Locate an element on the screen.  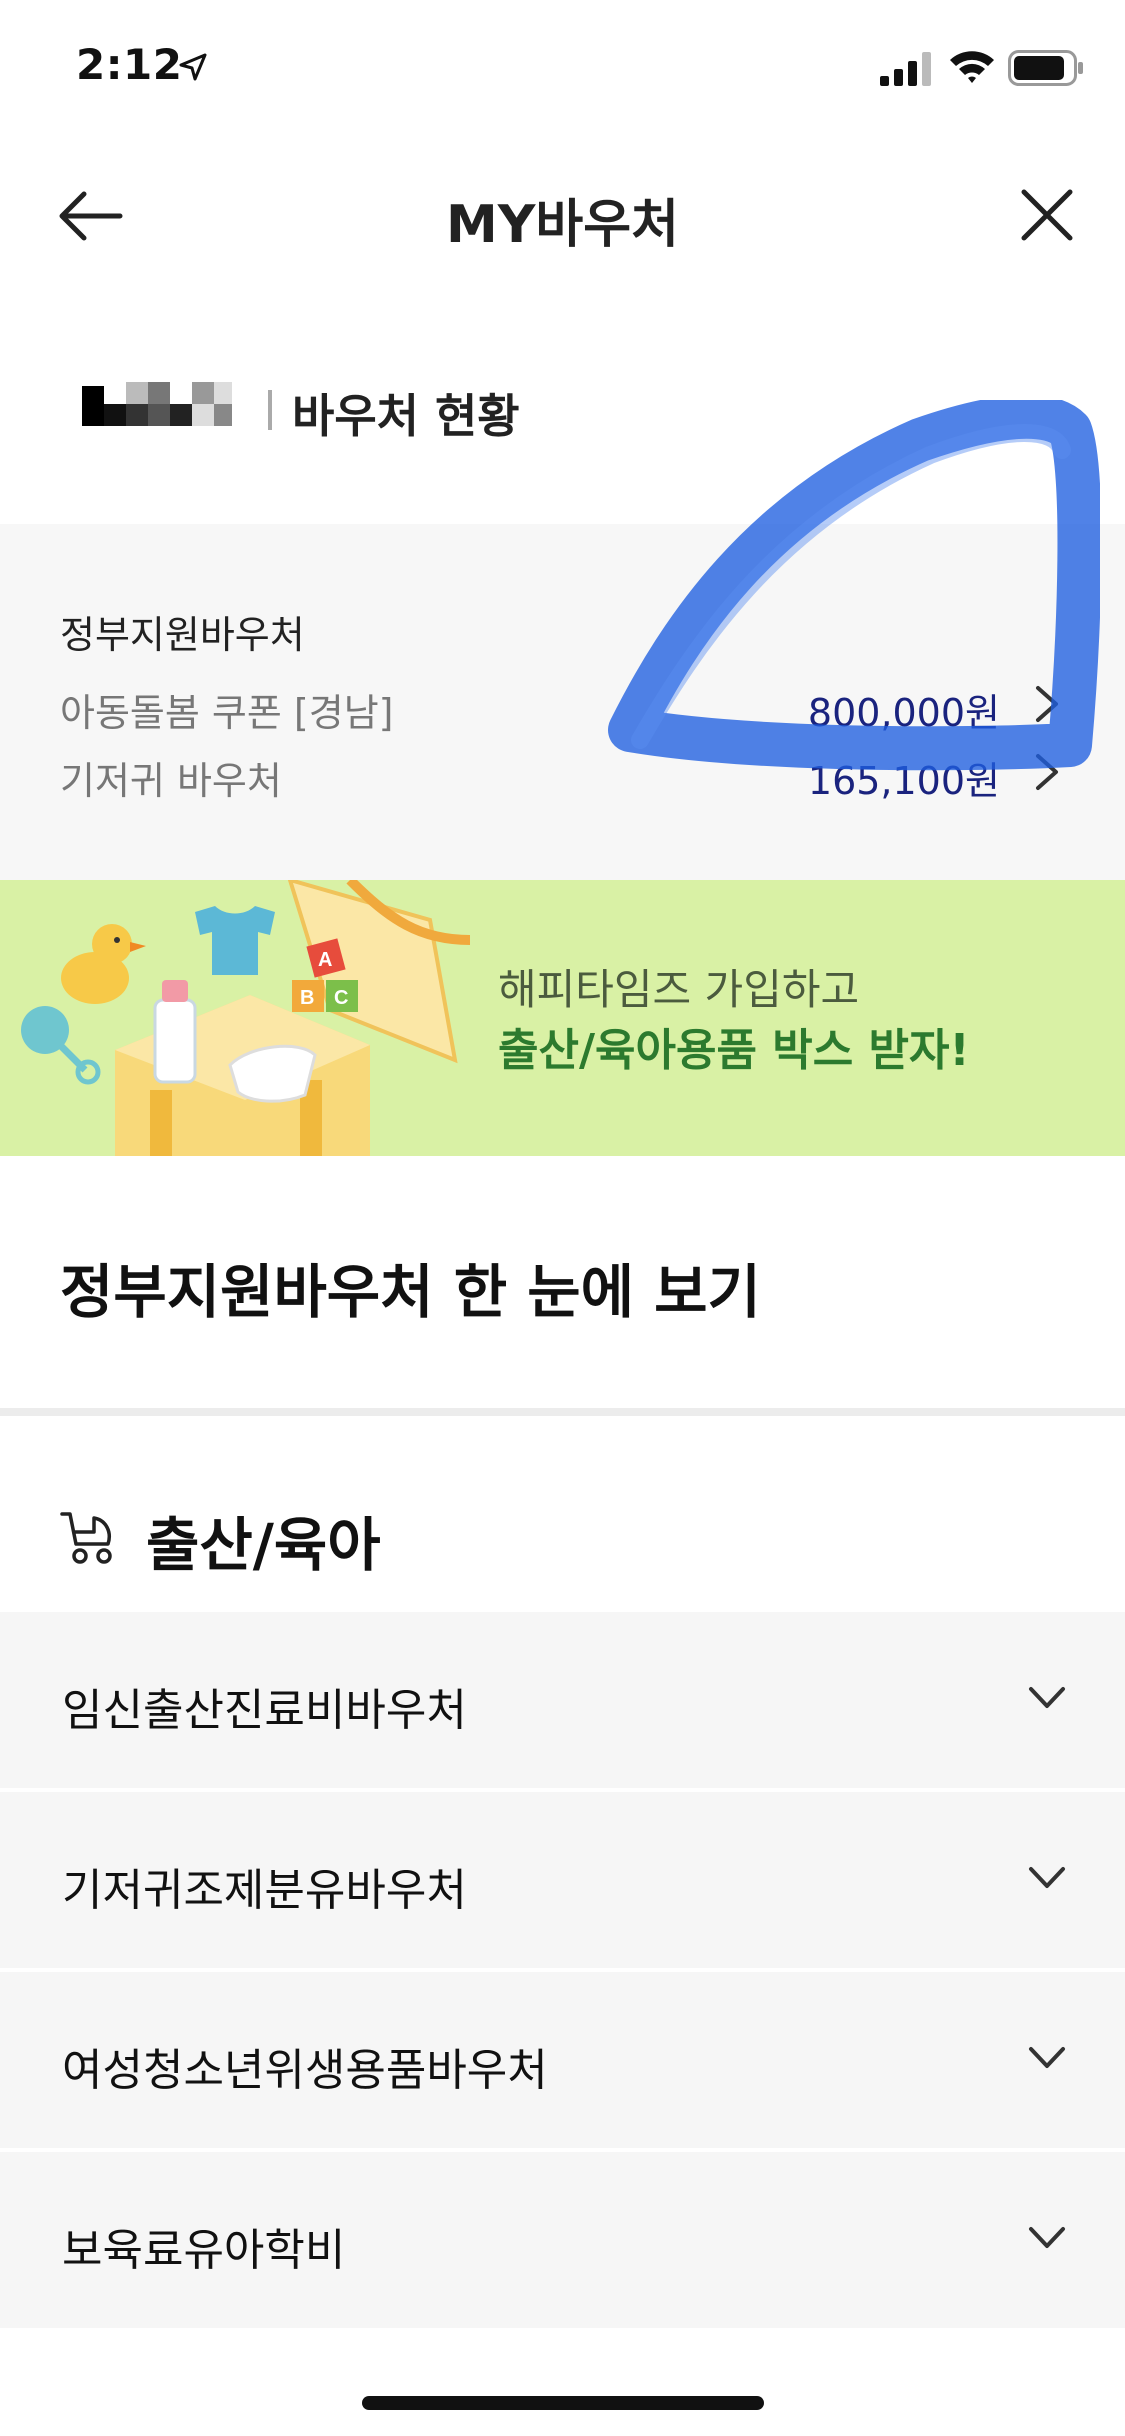
accordion-item-pregnancy-voucher: 임신출산진료비바우처 is located at coordinates (562, 1702).